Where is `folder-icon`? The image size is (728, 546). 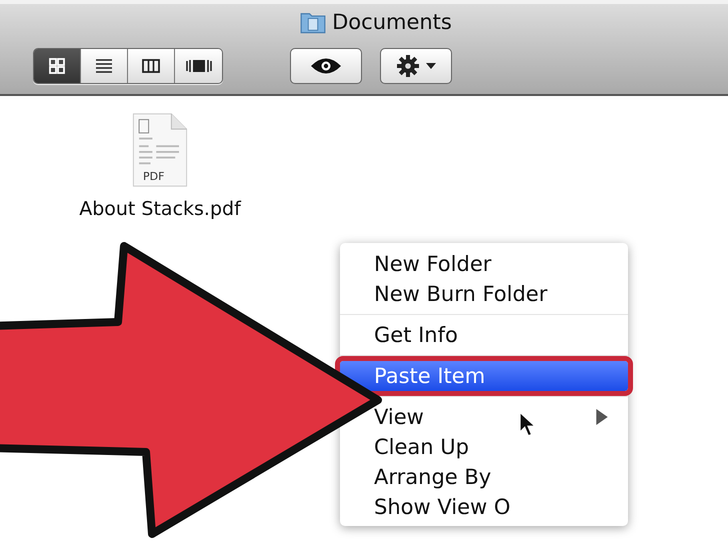
folder-icon is located at coordinates (313, 22).